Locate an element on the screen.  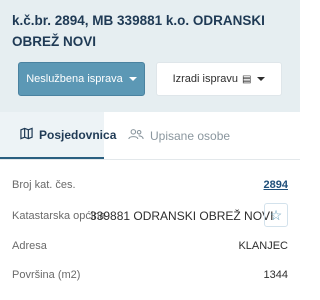
star-icon: ☆ is located at coordinates (276, 214).